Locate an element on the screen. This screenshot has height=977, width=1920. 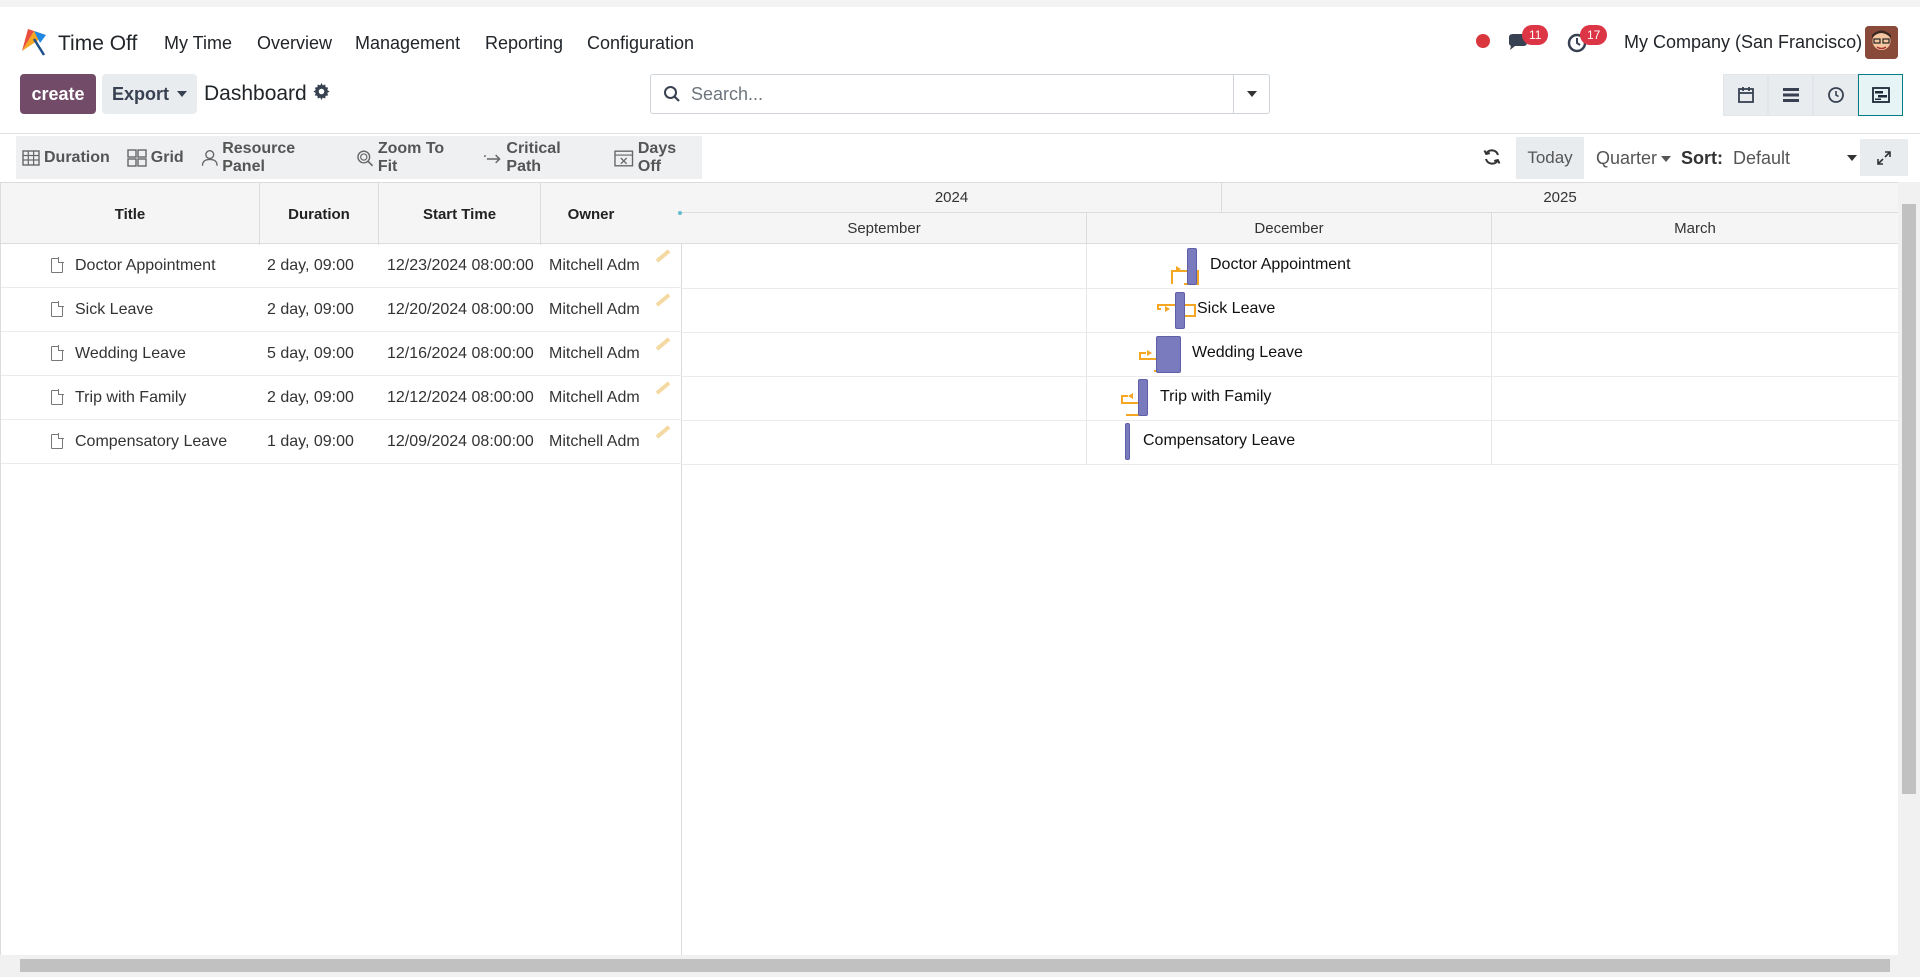
cell-title: Wedding Leave is located at coordinates (130, 353).